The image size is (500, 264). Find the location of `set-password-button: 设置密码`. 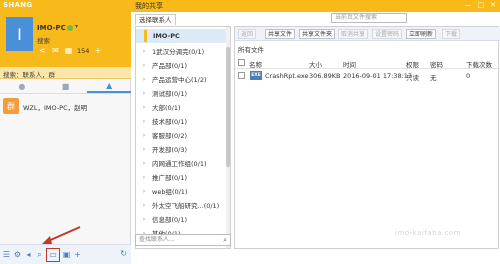

set-password-button: 设置密码 is located at coordinates (387, 34).